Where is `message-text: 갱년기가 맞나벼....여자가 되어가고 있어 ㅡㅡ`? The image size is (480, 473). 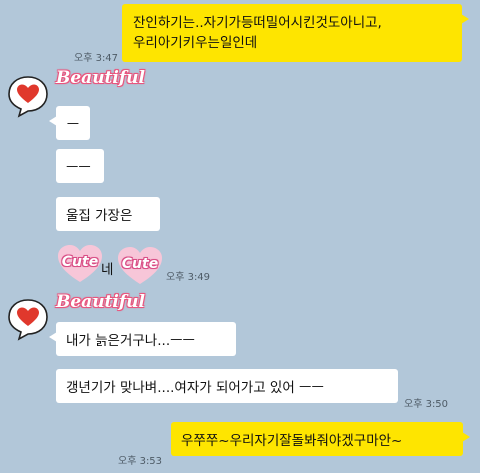
message-text: 갱년기가 맞나벼....여자가 되어가고 있어 ㅡㅡ is located at coordinates (195, 388).